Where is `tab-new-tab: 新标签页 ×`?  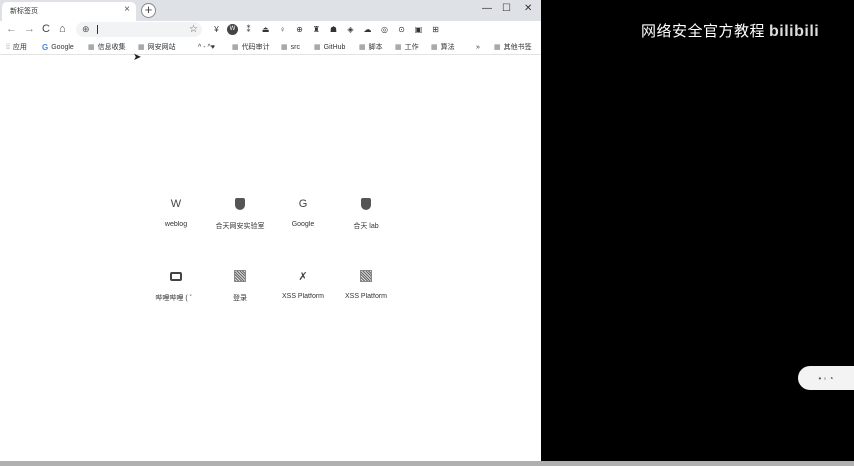
tab-new-tab: 新标签页 × is located at coordinates (69, 11).